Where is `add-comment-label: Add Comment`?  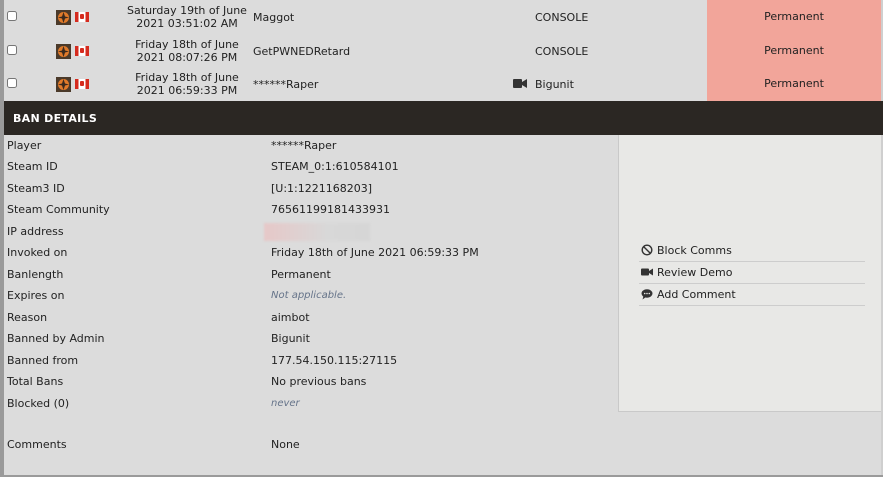
add-comment-label: Add Comment is located at coordinates (696, 294).